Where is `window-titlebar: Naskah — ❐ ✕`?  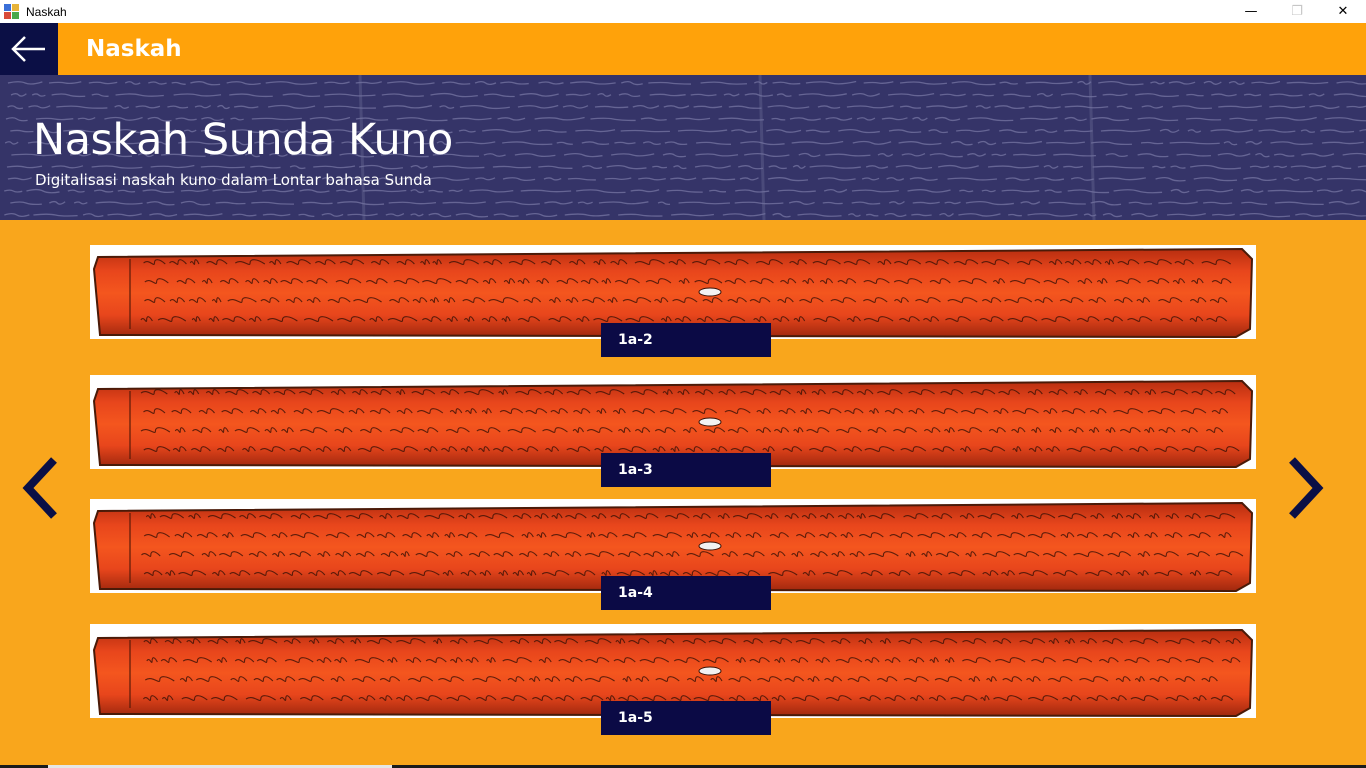
window-titlebar: Naskah — ❐ ✕ is located at coordinates (683, 11).